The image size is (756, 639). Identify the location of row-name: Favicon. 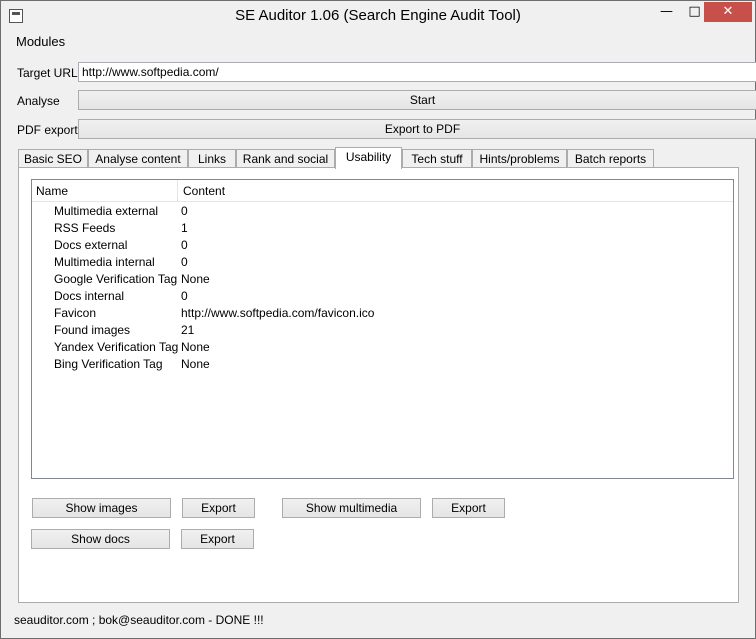
(75, 313).